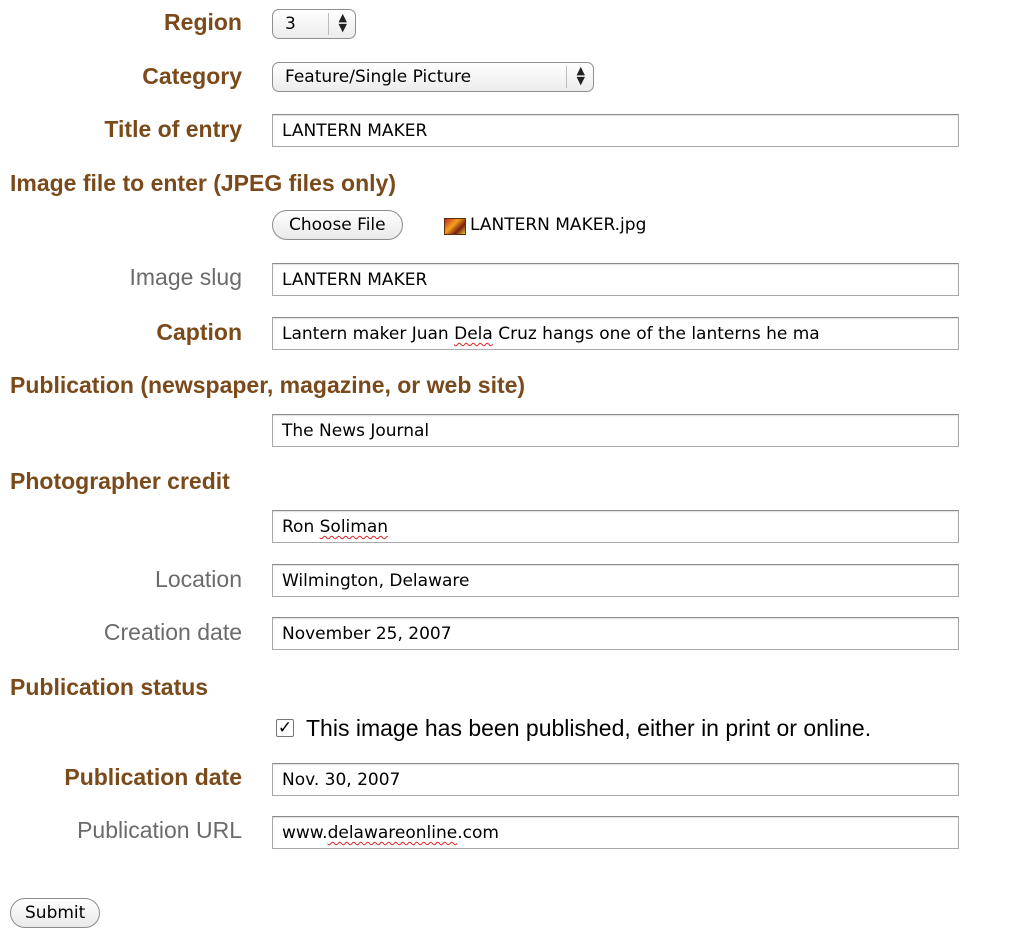 The width and height of the screenshot is (1024, 931). Describe the element at coordinates (615, 430) in the screenshot. I see `publication-input: The News Journal` at that location.